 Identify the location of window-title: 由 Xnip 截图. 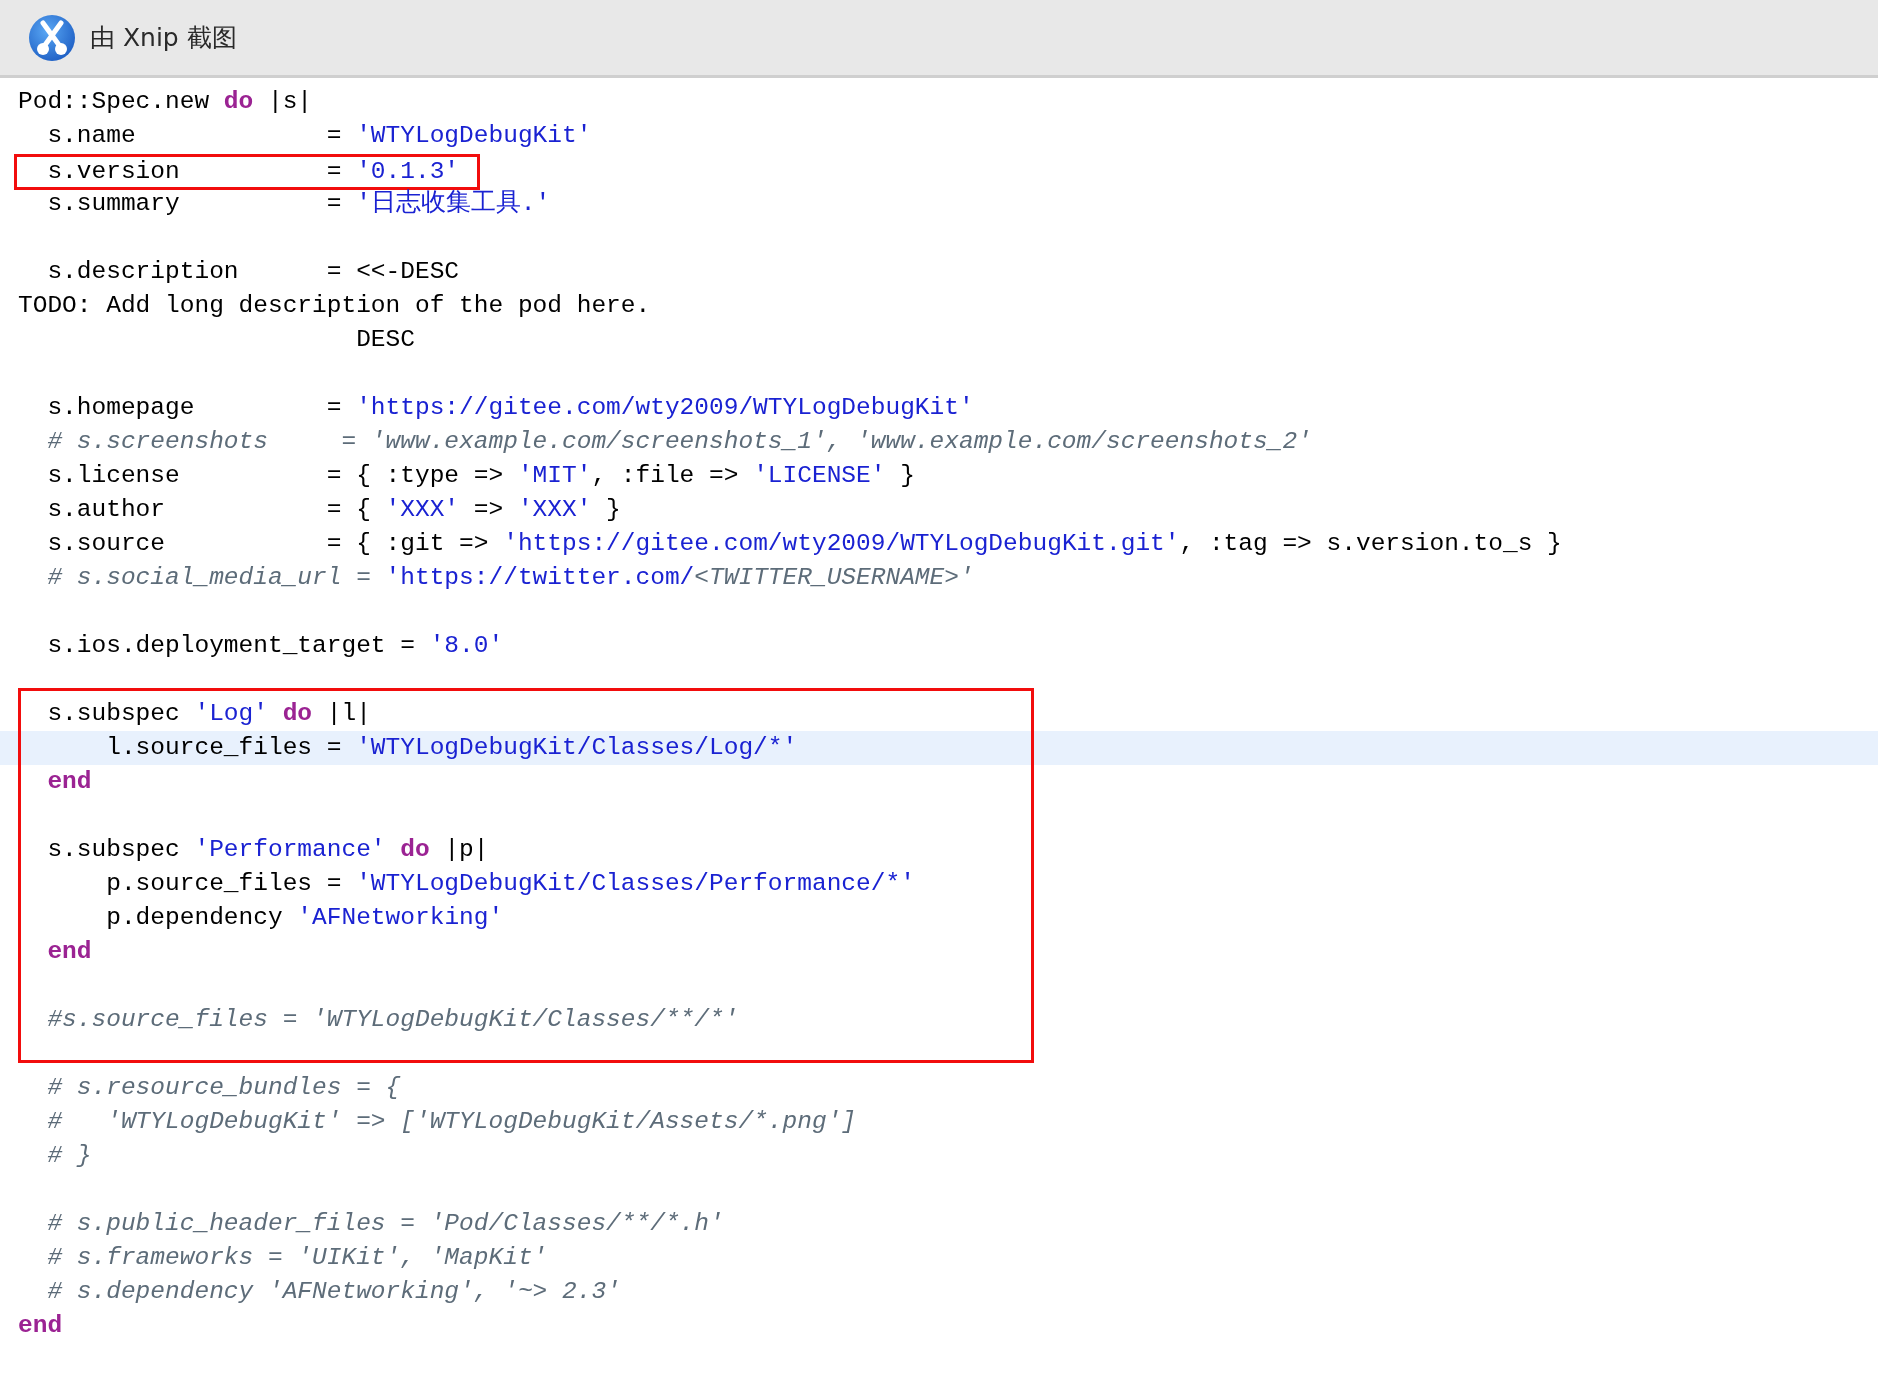
(163, 38).